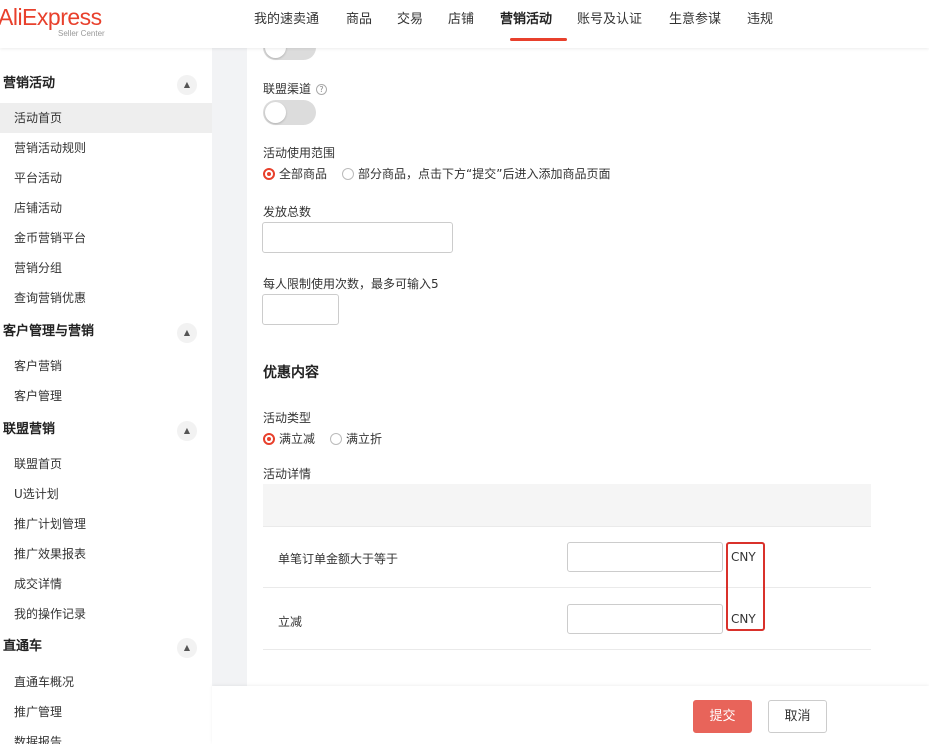 This screenshot has height=744, width=929. What do you see at coordinates (287, 89) in the screenshot?
I see `alliance-channel-label: 联盟渠道` at bounding box center [287, 89].